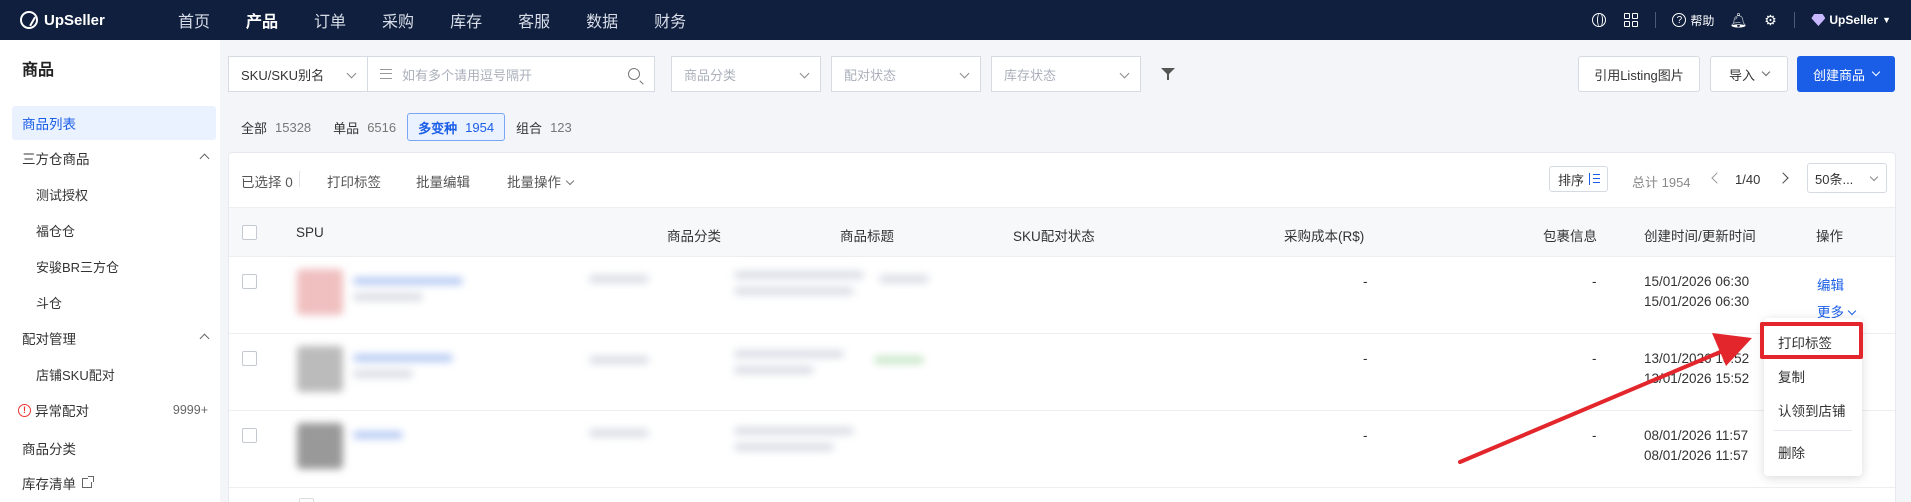  Describe the element at coordinates (114, 230) in the screenshot. I see `sidebar-item-fucang: 福仓仓` at that location.